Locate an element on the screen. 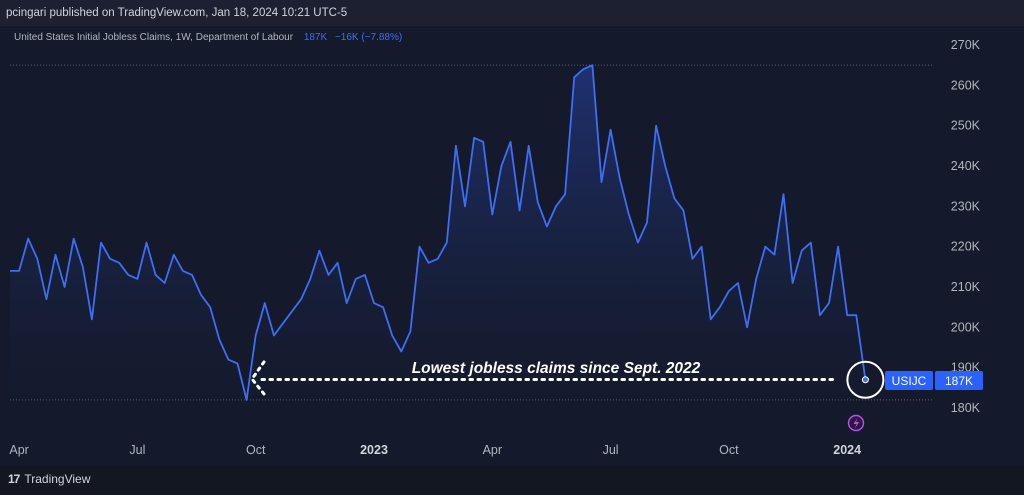 The width and height of the screenshot is (1024, 495). tradingview-brand: TradingView is located at coordinates (57, 479).